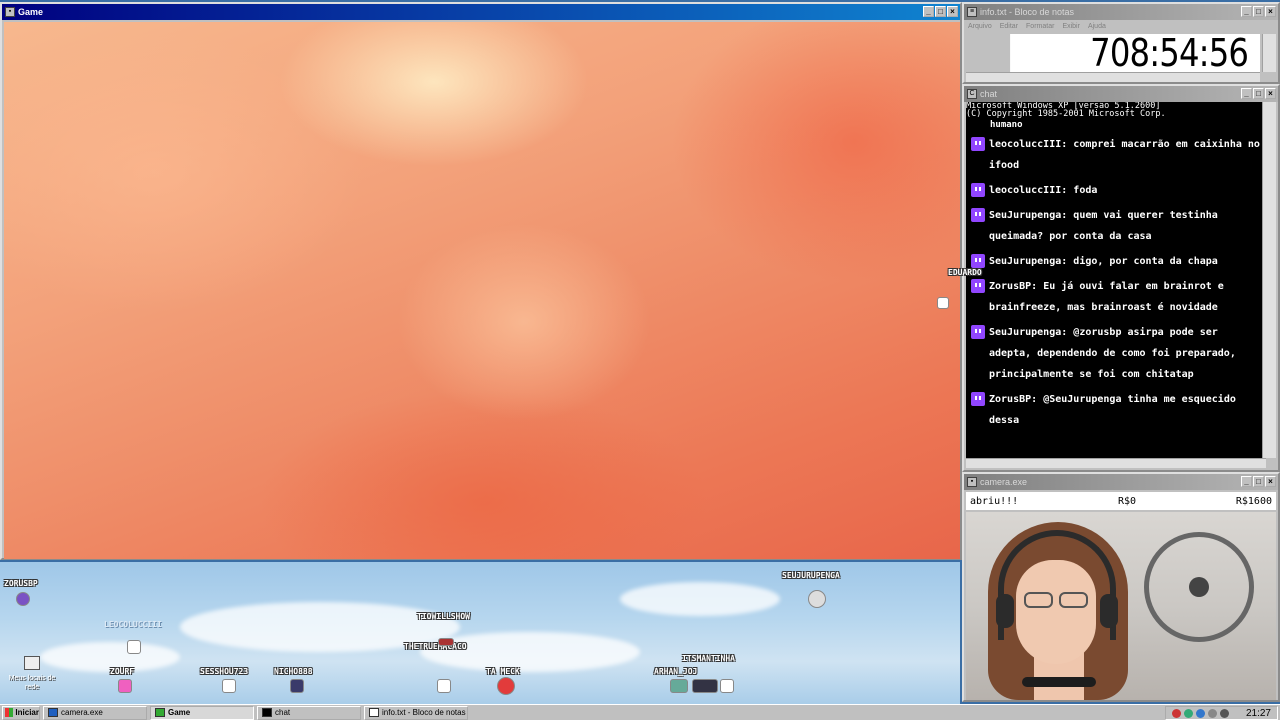  Describe the element at coordinates (972, 482) in the screenshot. I see `camera-app-icon: ▪` at that location.